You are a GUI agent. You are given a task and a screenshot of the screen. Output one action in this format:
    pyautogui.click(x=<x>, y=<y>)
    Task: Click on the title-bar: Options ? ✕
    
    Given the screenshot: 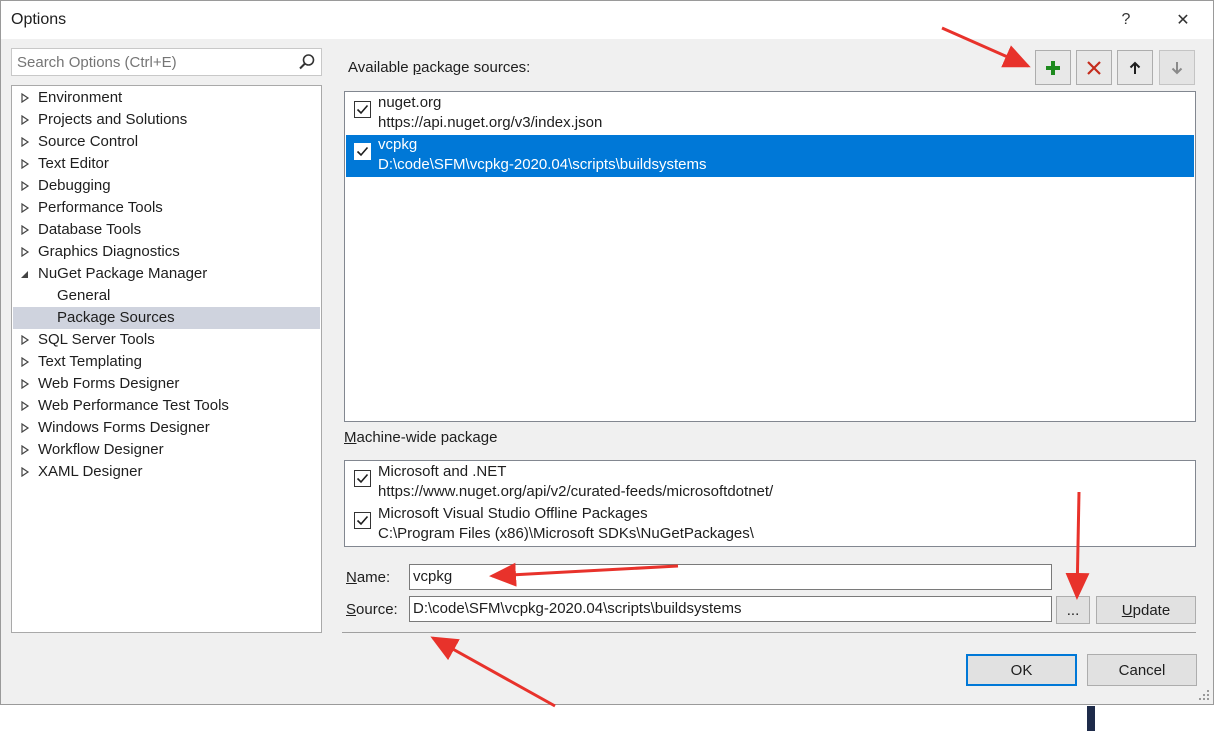 What is the action you would take?
    pyautogui.click(x=607, y=20)
    